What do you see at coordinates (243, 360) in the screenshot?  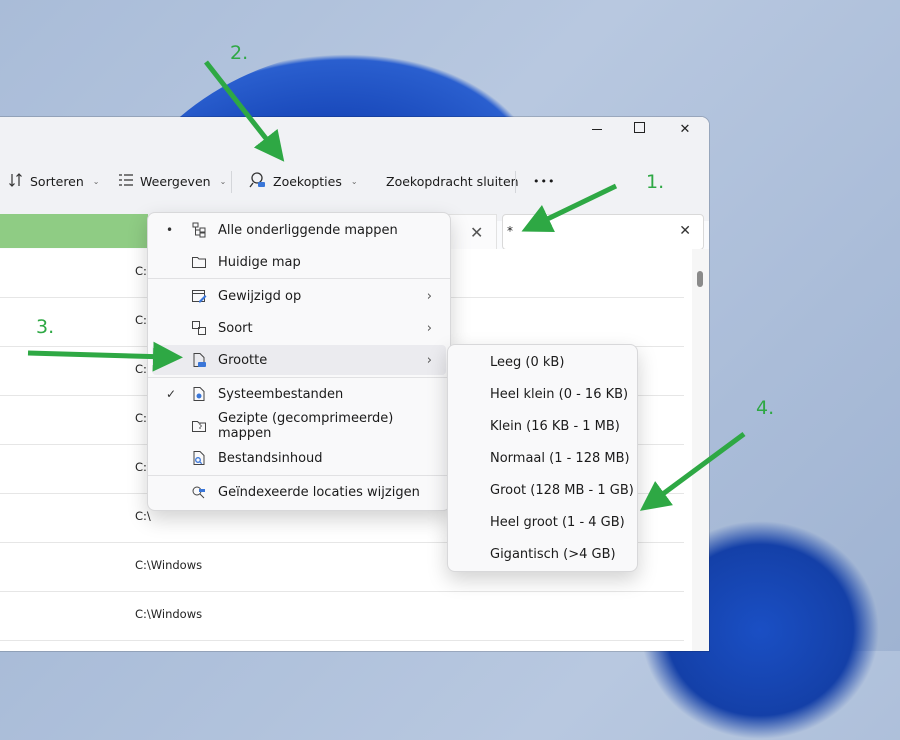 I see `menu-item-label: Grootte` at bounding box center [243, 360].